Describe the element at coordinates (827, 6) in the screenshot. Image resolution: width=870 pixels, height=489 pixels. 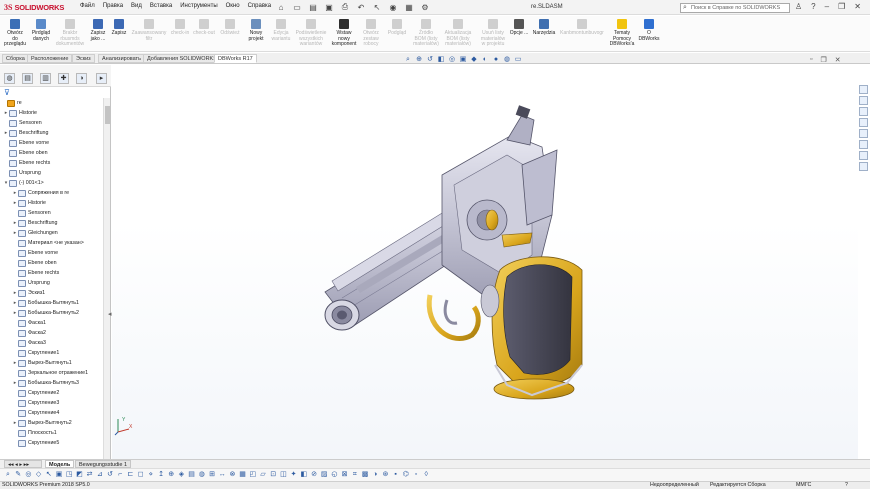
I see `minimize-icon: –` at that location.